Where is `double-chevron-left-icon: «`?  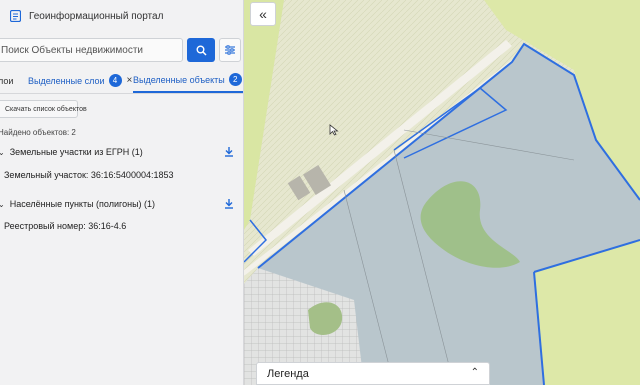
double-chevron-left-icon: « is located at coordinates (263, 14).